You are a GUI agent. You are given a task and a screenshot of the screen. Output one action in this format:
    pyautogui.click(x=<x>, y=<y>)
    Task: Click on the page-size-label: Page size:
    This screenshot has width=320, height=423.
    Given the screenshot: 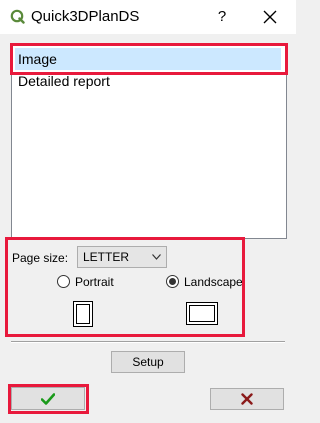 What is the action you would take?
    pyautogui.click(x=40, y=258)
    